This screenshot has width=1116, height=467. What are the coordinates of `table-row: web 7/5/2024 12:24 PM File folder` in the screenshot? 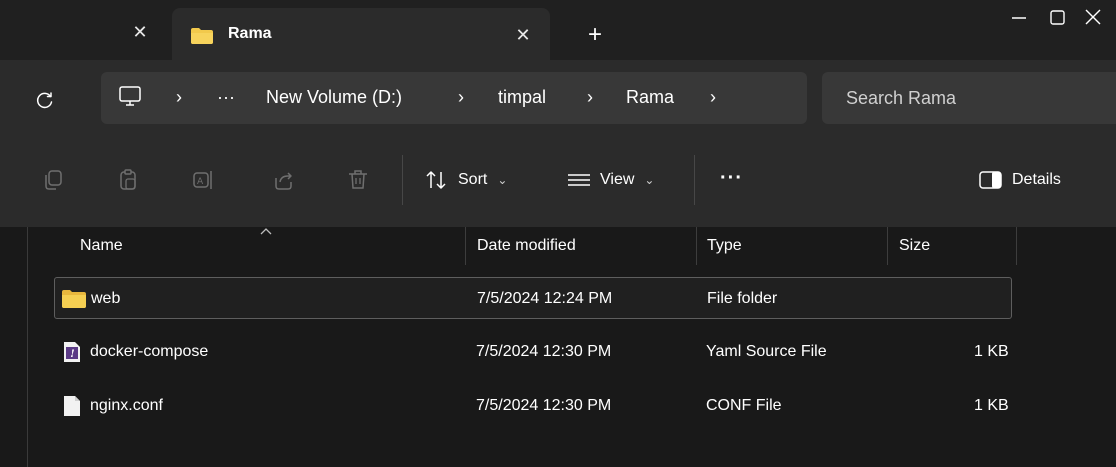 It's located at (533, 298).